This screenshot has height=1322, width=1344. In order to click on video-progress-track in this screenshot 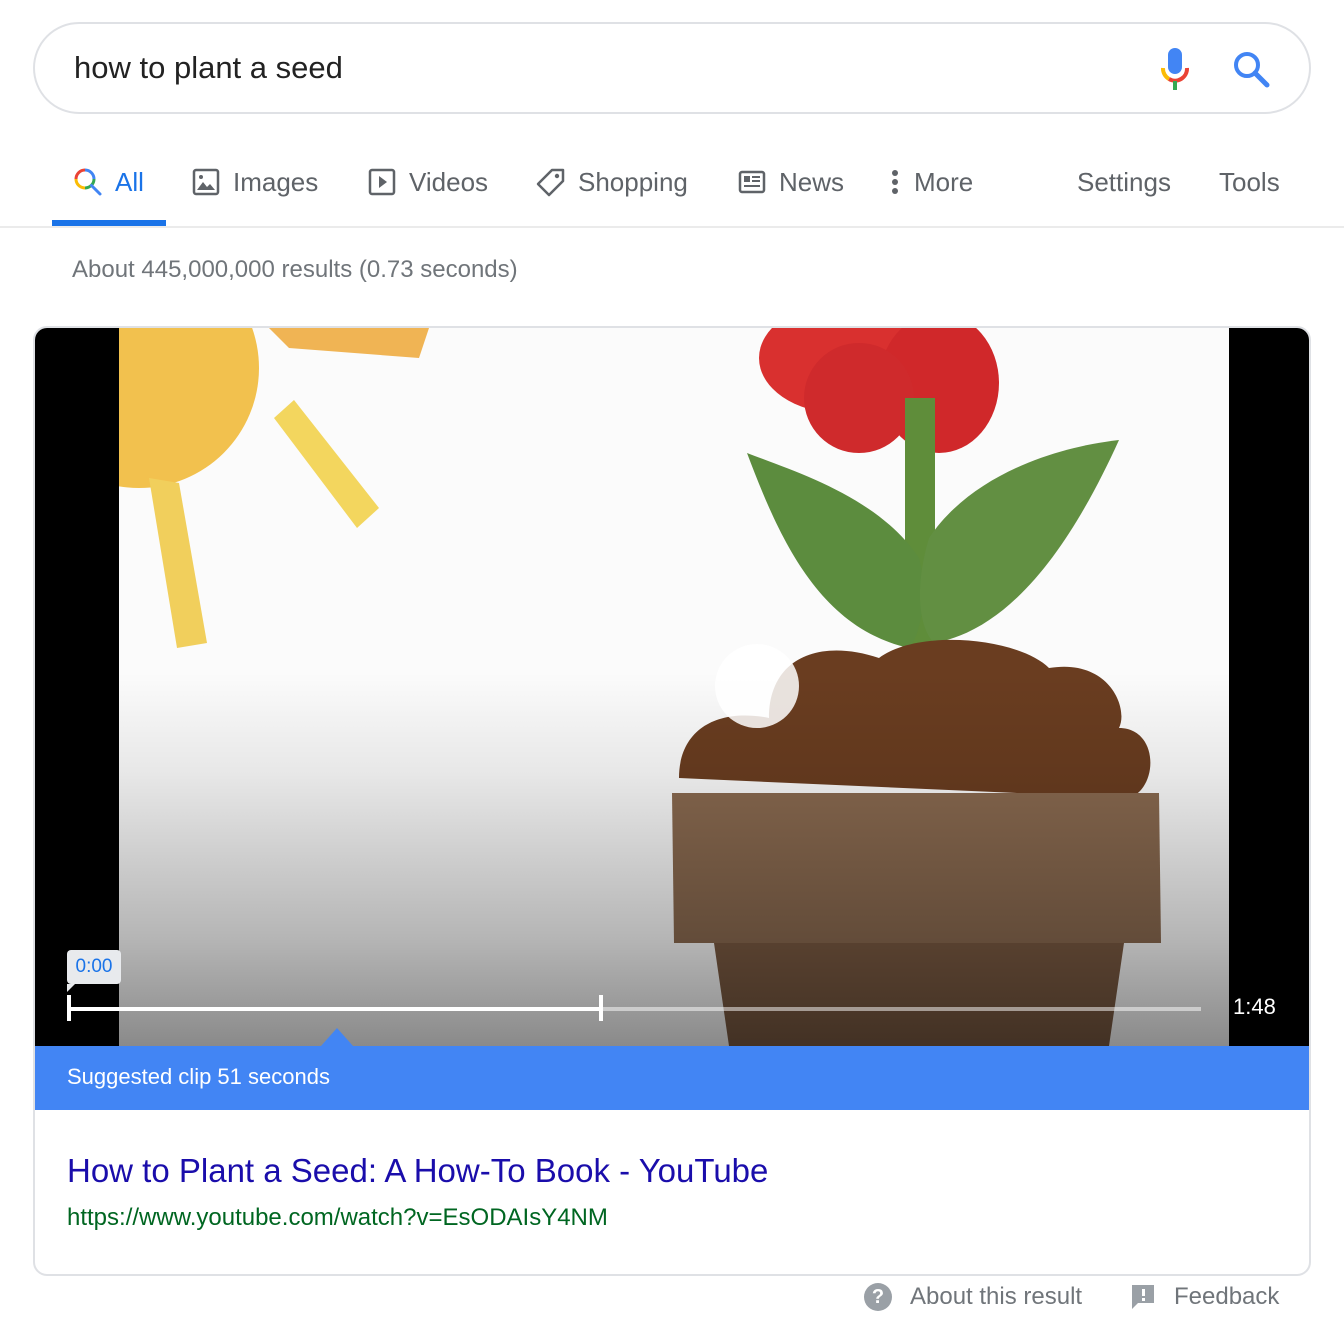, I will do `click(635, 1009)`.